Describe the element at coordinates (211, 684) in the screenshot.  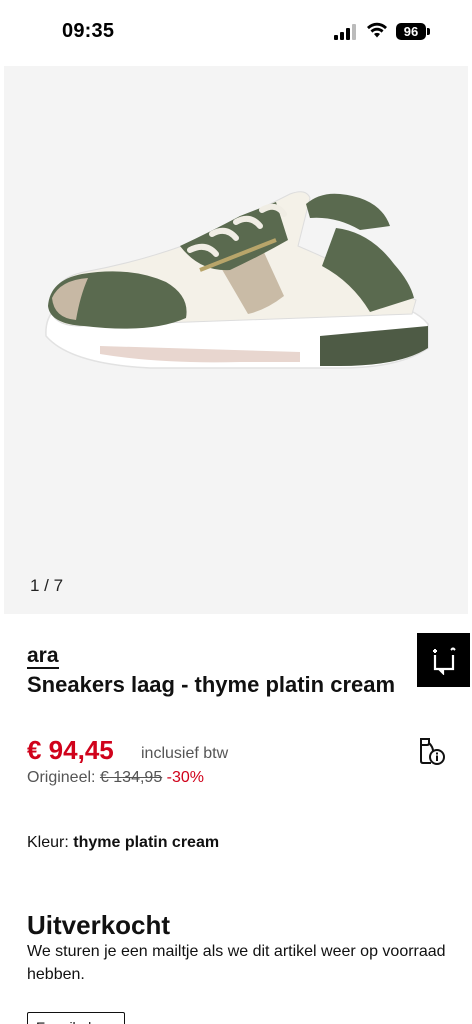
I see `product-title: Sneakers laag - thyme platin cream` at that location.